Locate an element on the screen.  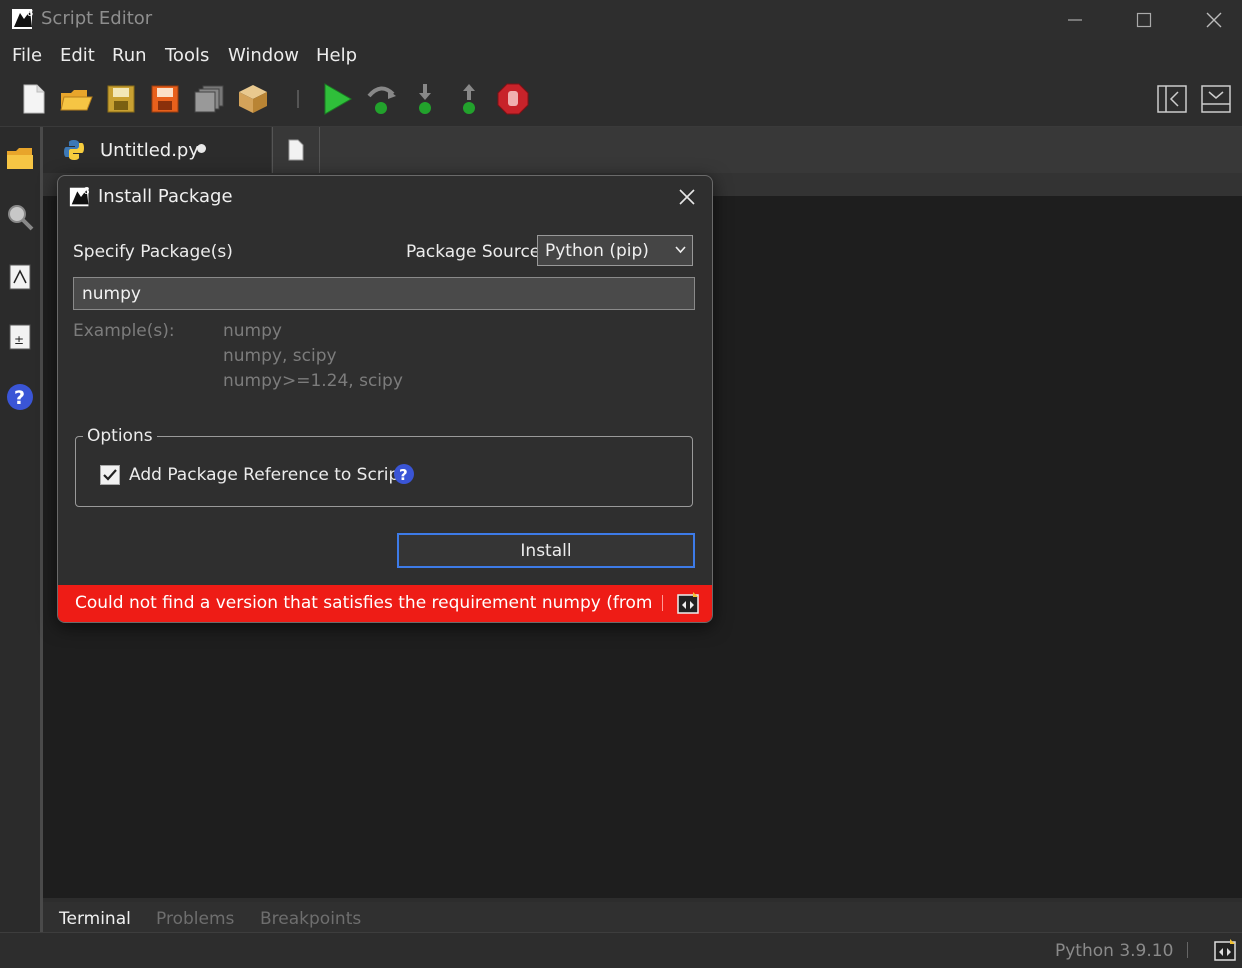
maximize-button is located at coordinates (1144, 20).